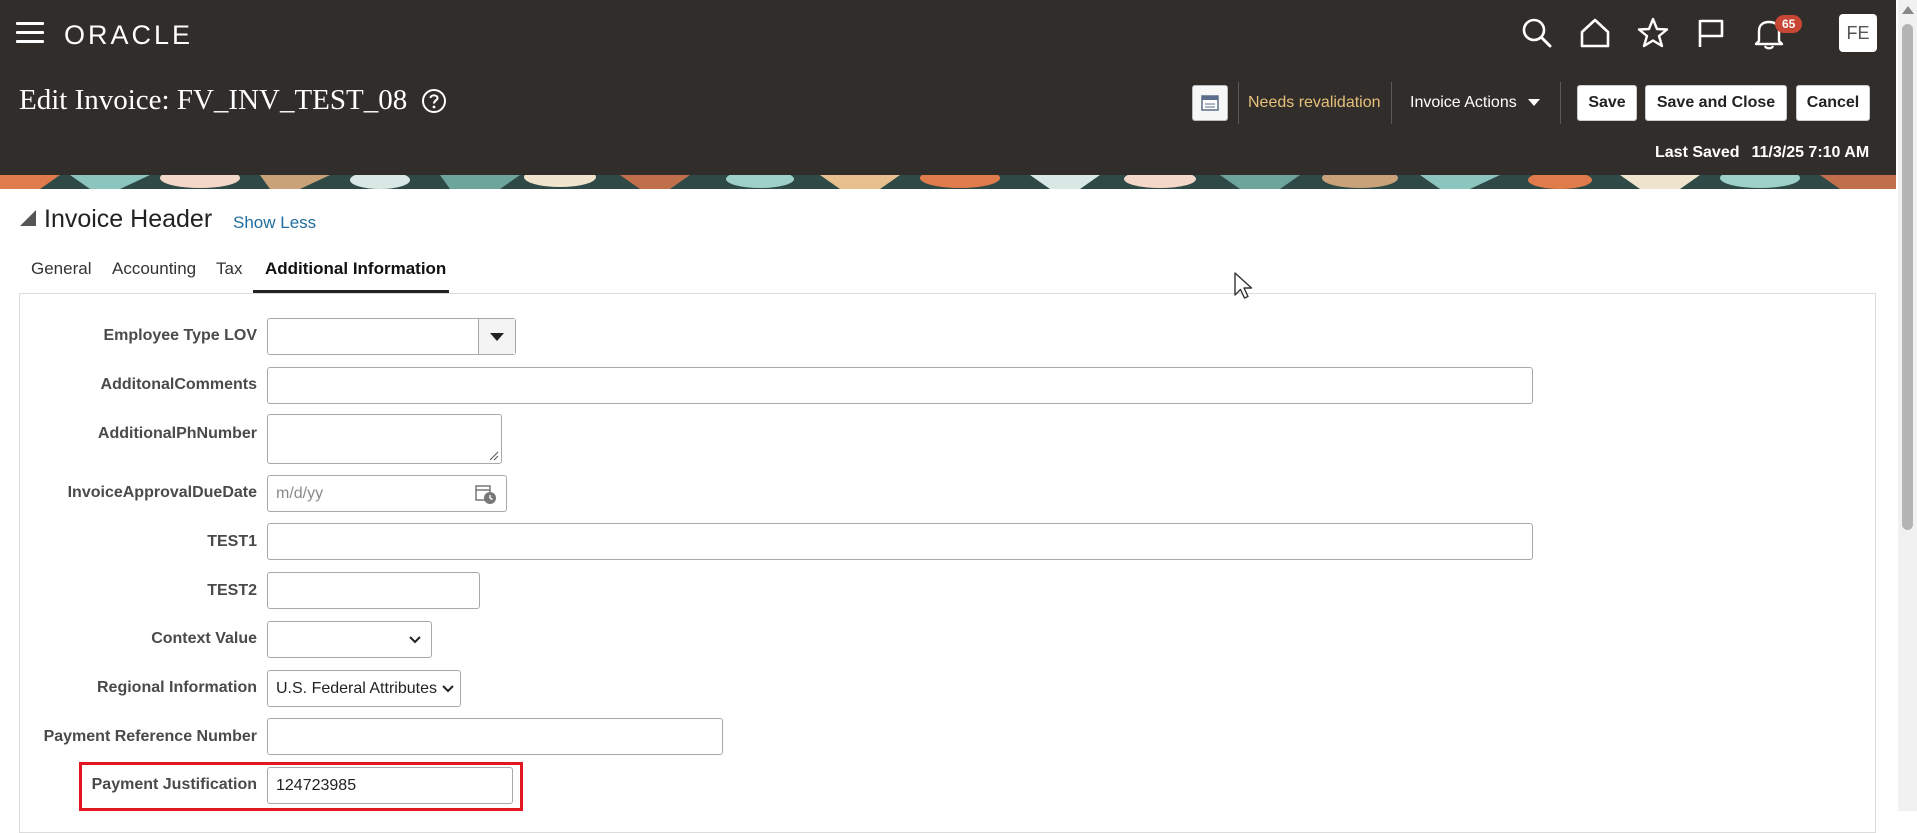  What do you see at coordinates (1908, 10) in the screenshot?
I see `scroll-up-arrow` at bounding box center [1908, 10].